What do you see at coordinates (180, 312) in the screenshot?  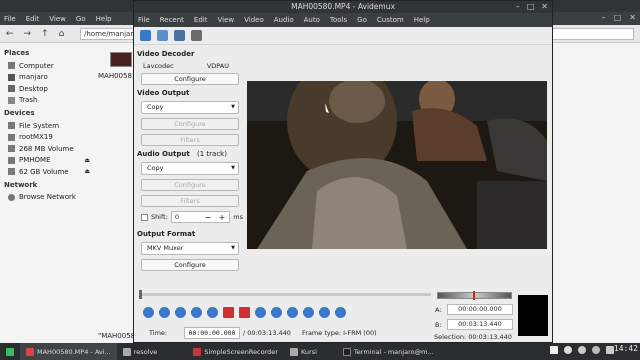 I see `next-frame-icon` at bounding box center [180, 312].